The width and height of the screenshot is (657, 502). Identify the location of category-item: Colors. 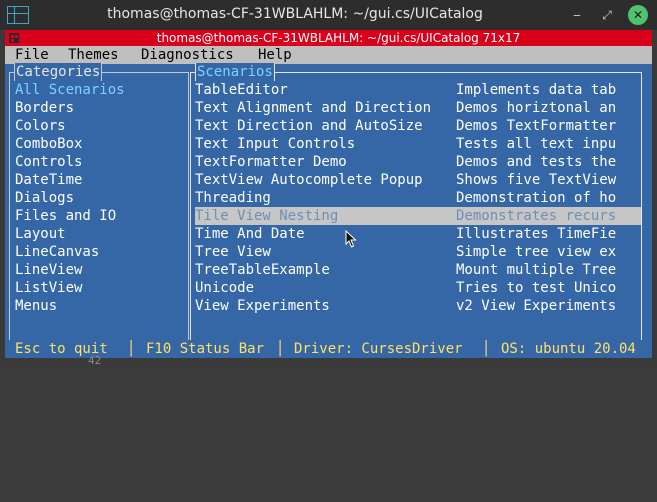
(100, 126).